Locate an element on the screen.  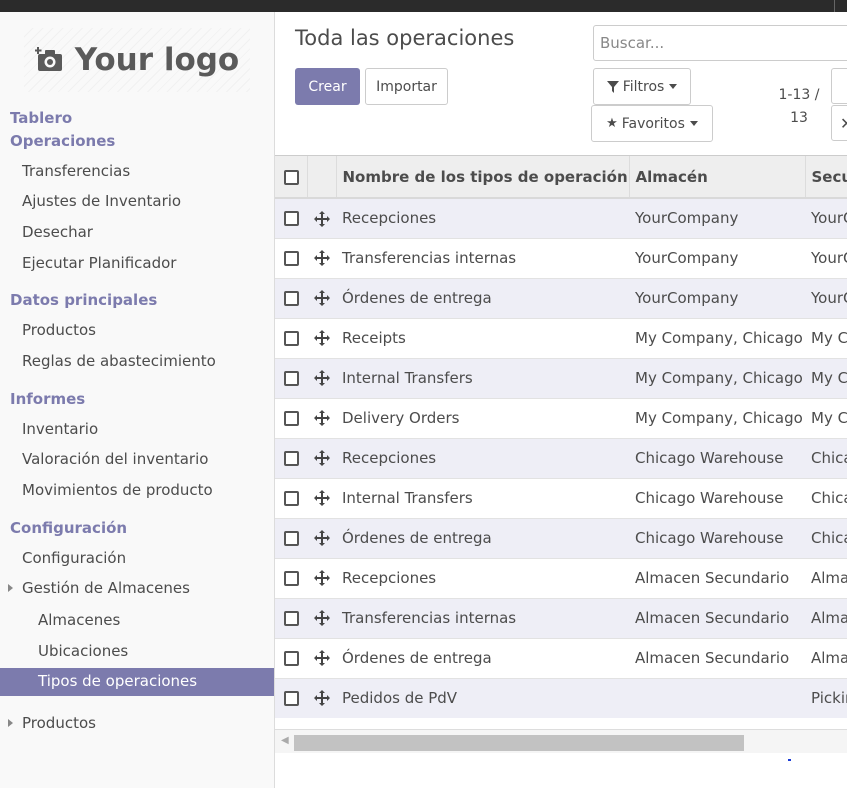
table-row: Recepciones Almacen Secundario Alma is located at coordinates (561, 578).